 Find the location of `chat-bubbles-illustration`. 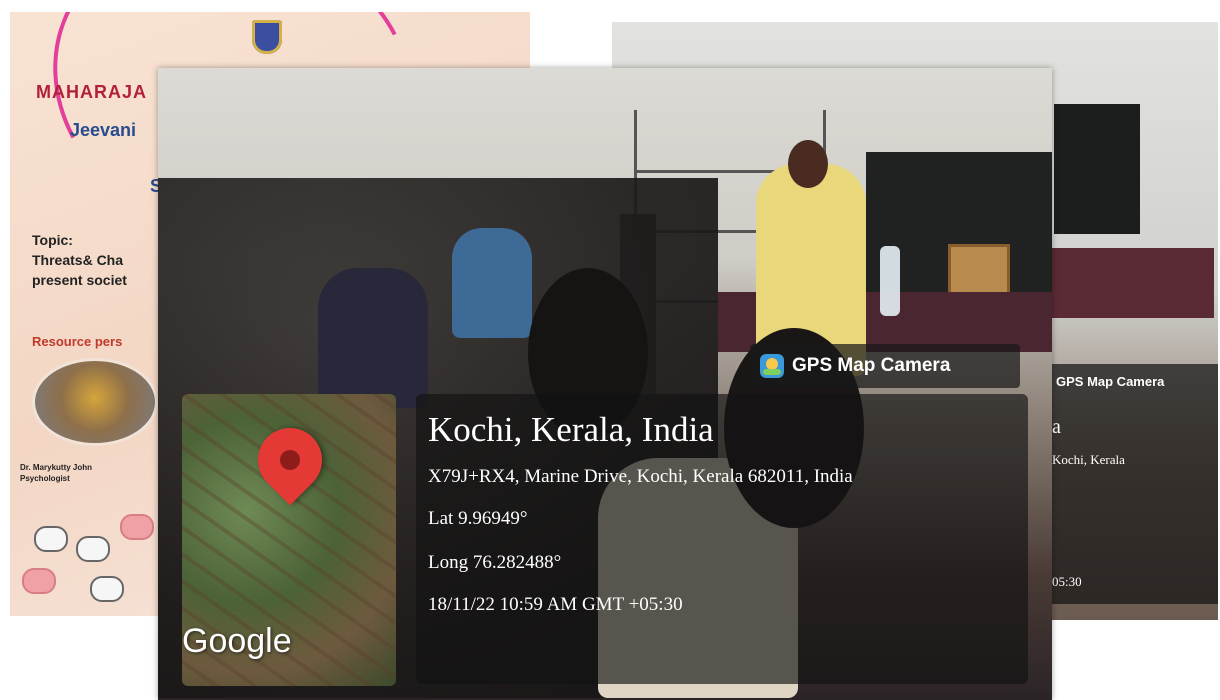

chat-bubbles-illustration is located at coordinates (95, 562).